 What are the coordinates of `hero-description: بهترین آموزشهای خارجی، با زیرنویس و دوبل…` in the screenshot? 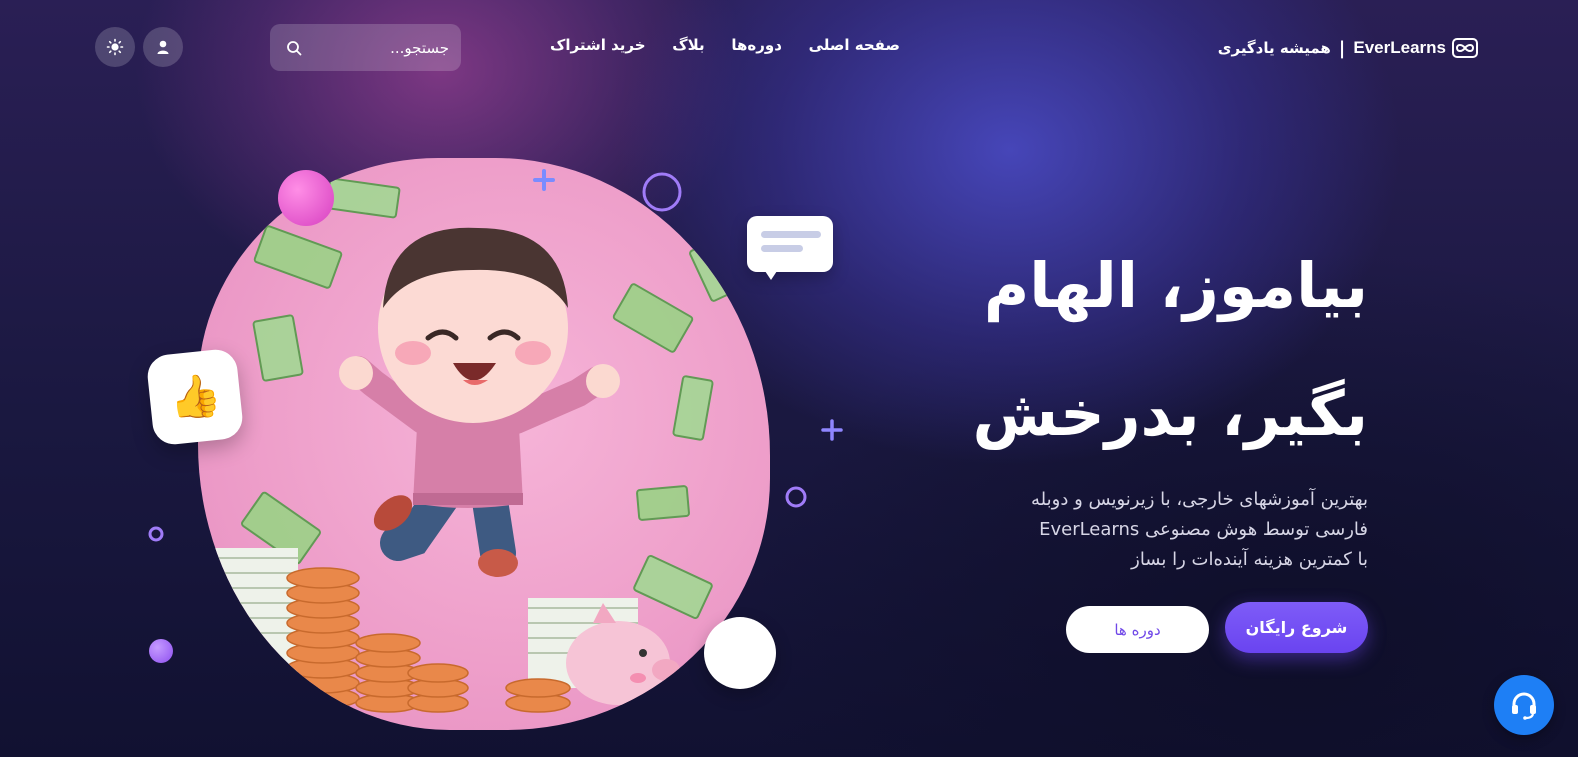 It's located at (1153, 530).